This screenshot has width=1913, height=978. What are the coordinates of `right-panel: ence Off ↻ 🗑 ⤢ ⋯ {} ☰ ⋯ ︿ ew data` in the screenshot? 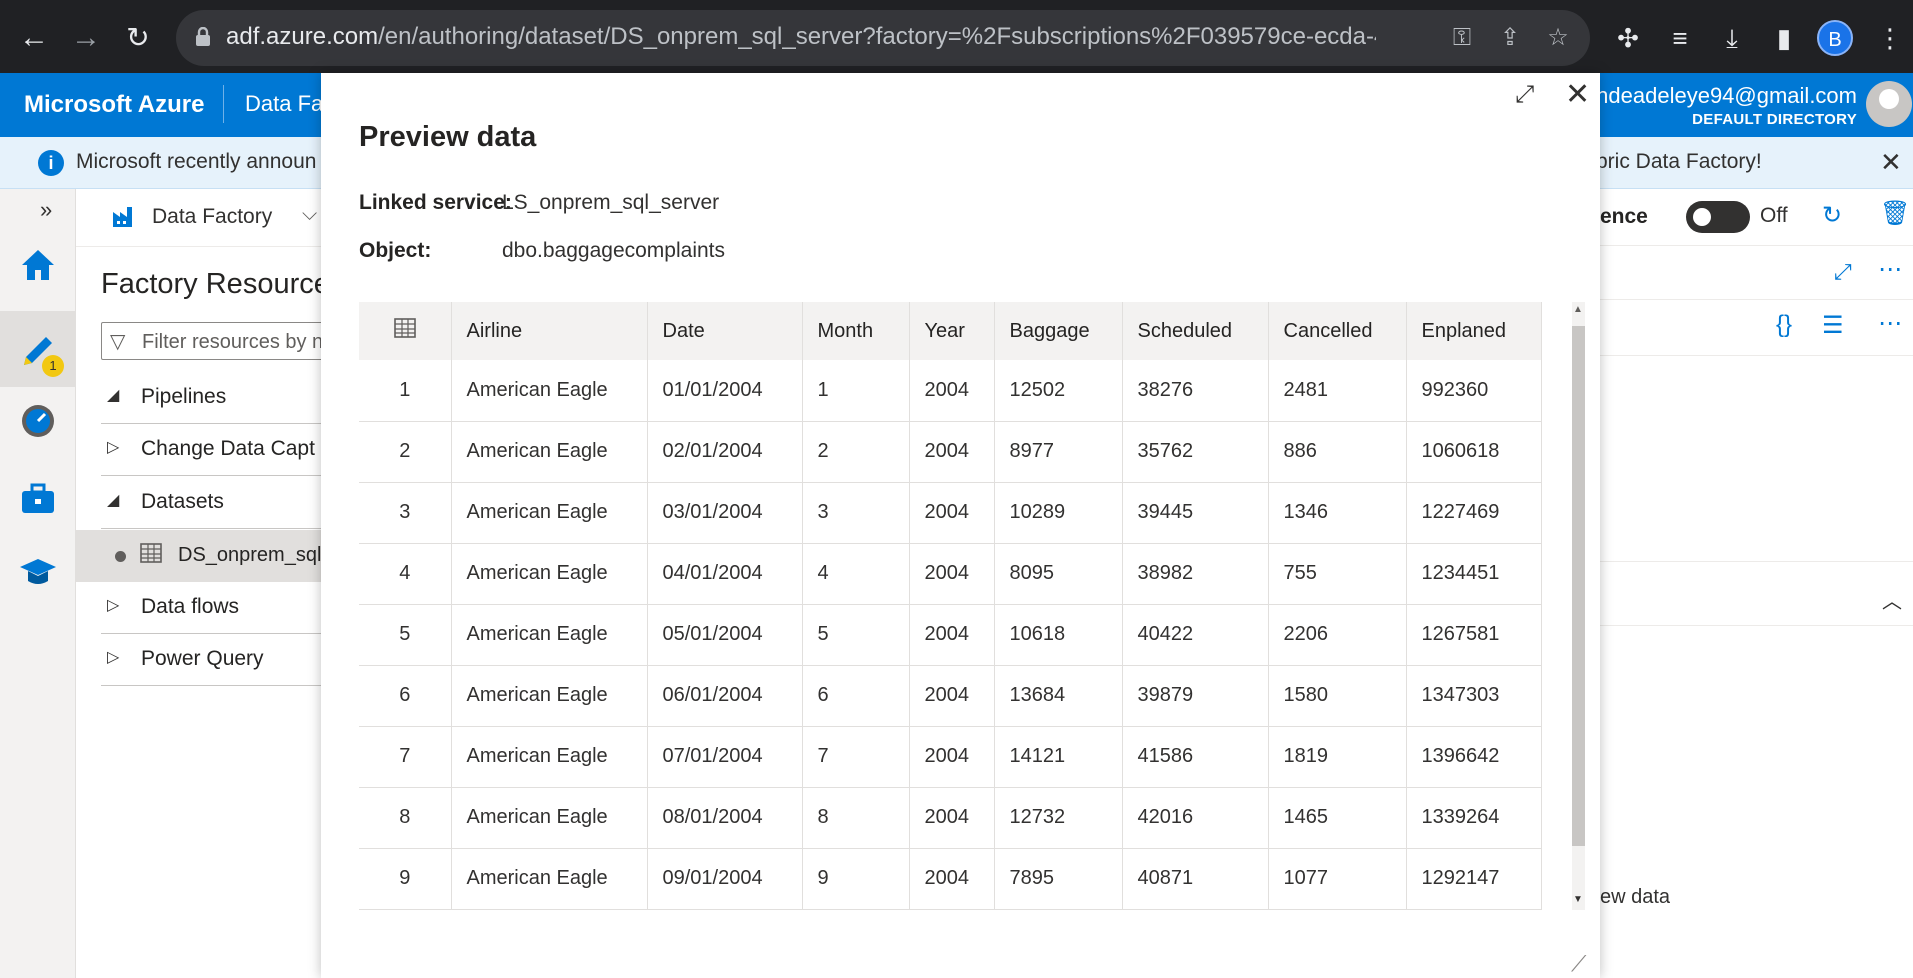 It's located at (1756, 583).